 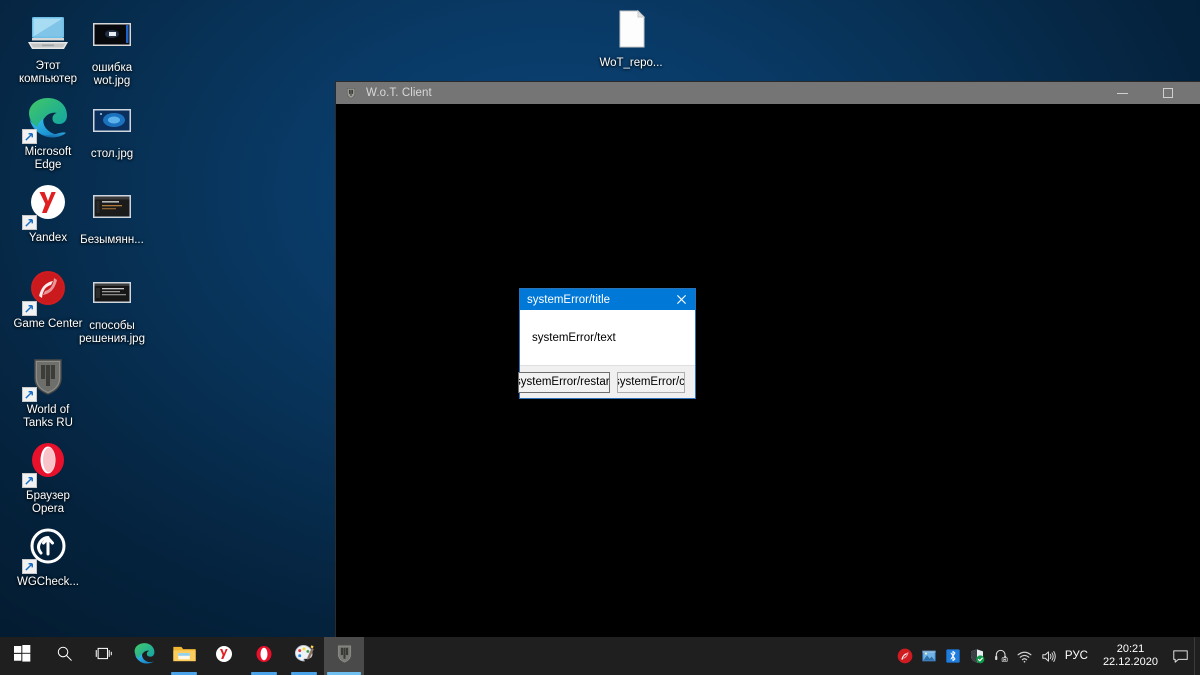 I want to click on tray-picture-icon, so click(x=929, y=656).